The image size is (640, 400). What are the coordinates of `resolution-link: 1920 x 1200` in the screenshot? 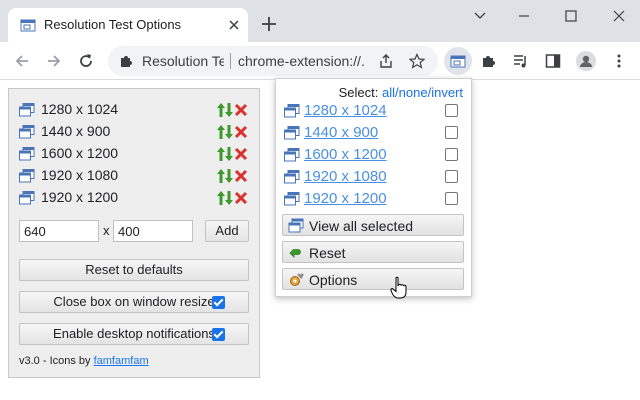 It's located at (345, 198).